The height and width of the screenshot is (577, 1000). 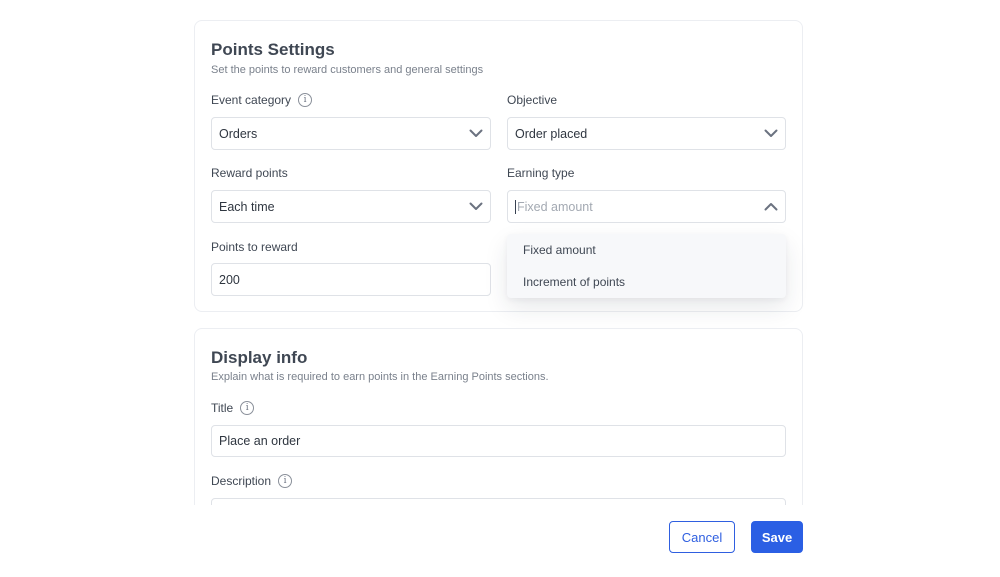 What do you see at coordinates (646, 133) in the screenshot?
I see `objective-select: Order placed` at bounding box center [646, 133].